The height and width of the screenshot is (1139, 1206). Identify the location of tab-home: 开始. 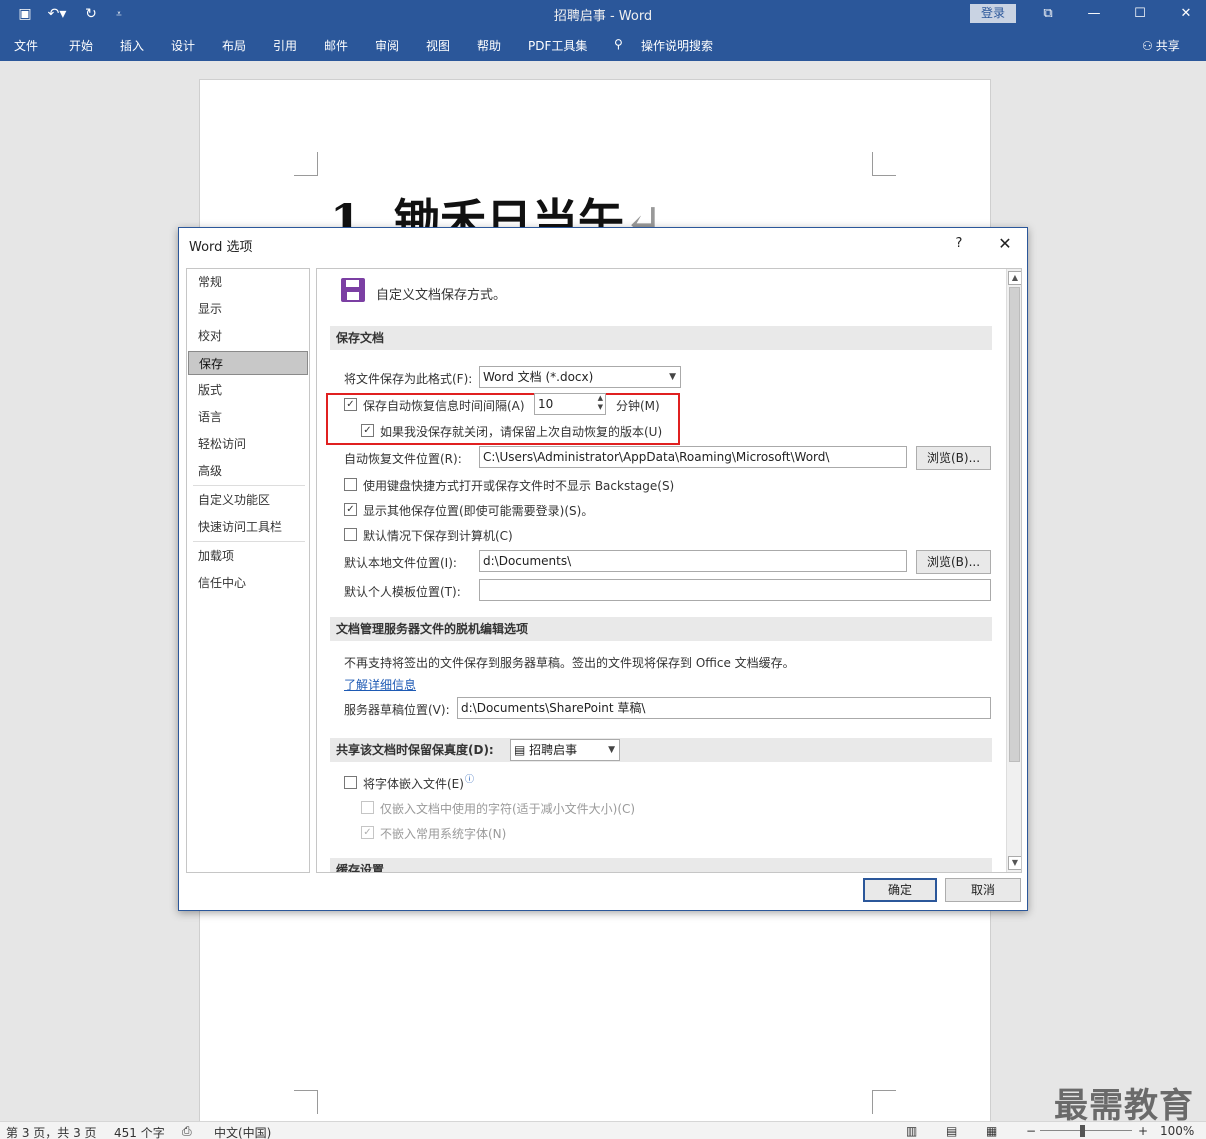
(81, 45).